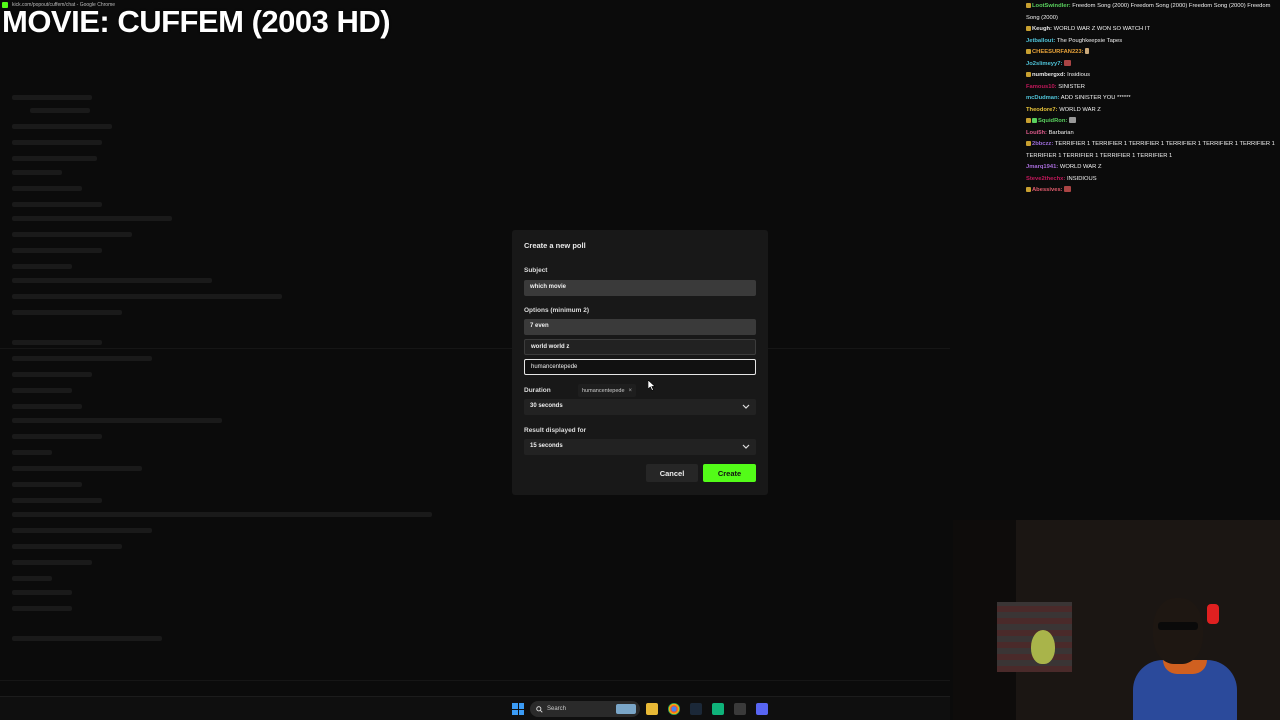 Image resolution: width=1280 pixels, height=720 pixels. Describe the element at coordinates (475, 708) in the screenshot. I see `windows-taskbar: Search` at that location.